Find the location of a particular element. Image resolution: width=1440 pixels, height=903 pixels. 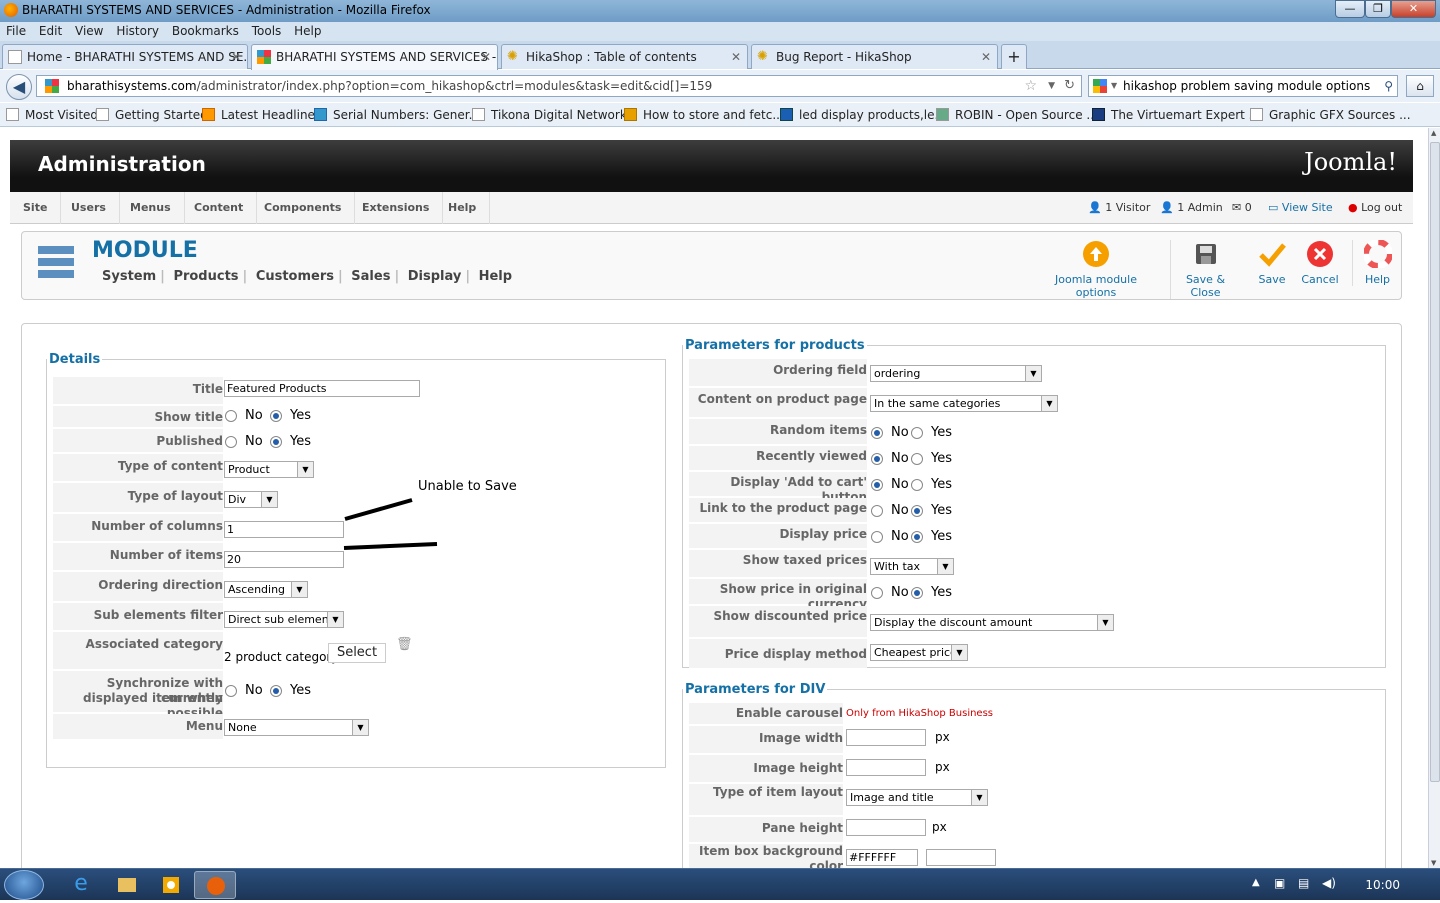

submenu-system: System is located at coordinates (129, 276).